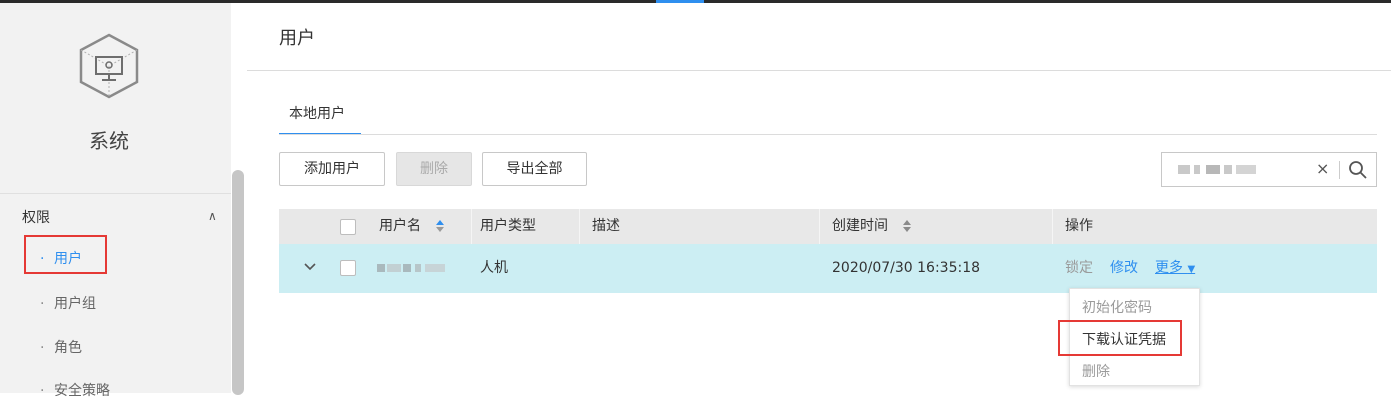 The image size is (1391, 400). I want to click on chevron-down-icon, so click(310, 267).